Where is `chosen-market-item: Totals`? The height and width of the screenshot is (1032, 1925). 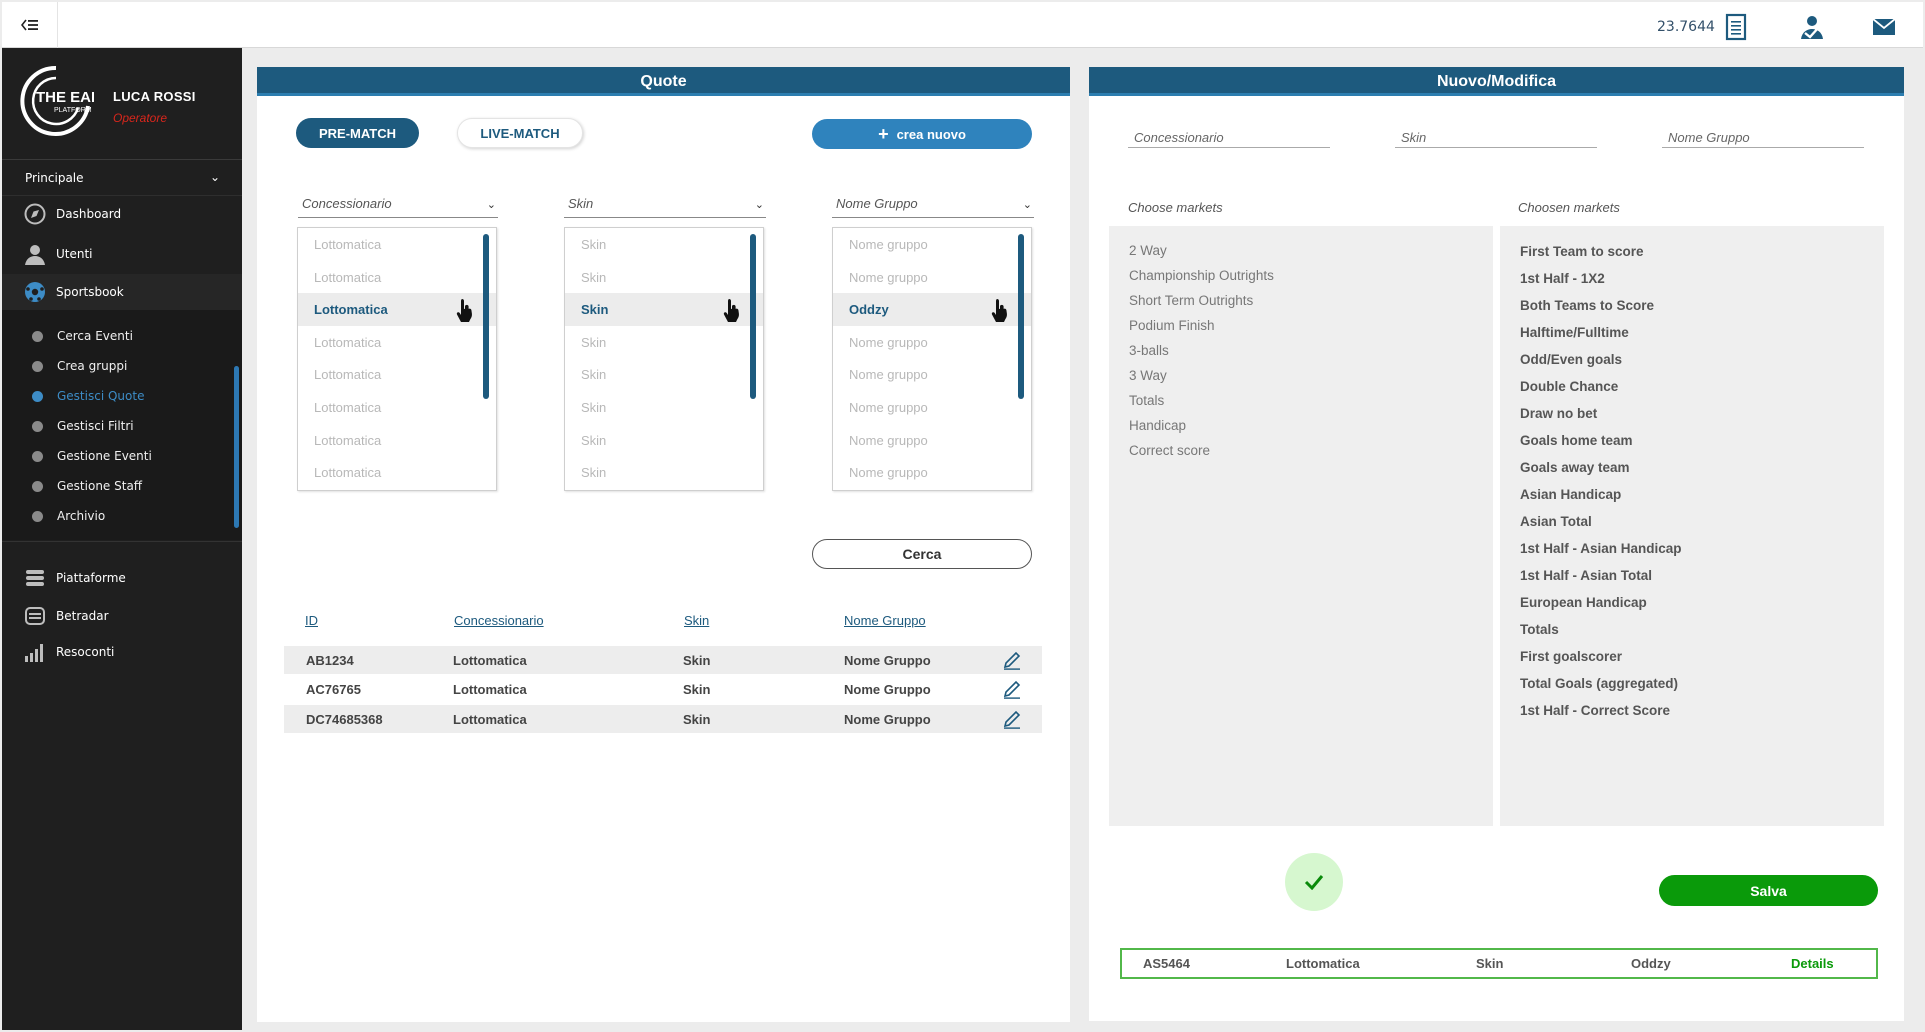 chosen-market-item: Totals is located at coordinates (1692, 629).